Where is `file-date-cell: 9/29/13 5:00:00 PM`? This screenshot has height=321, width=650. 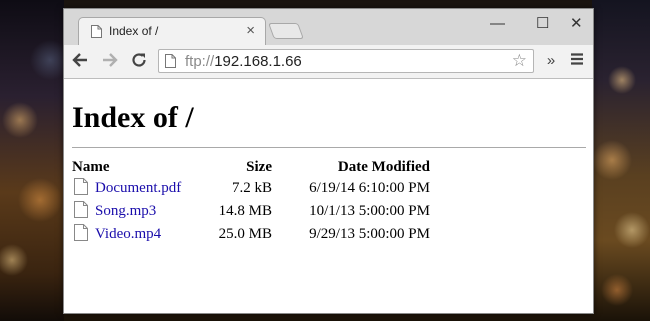 file-date-cell: 9/29/13 5:00:00 PM is located at coordinates (369, 234).